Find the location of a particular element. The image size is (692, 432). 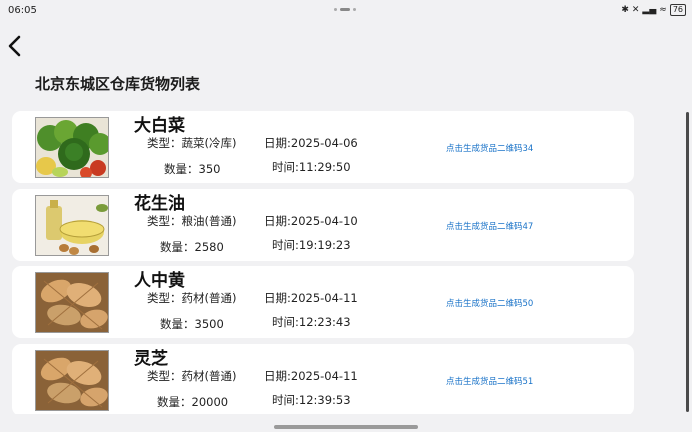

item-type: 类型：粮油(普通) is located at coordinates (192, 221).